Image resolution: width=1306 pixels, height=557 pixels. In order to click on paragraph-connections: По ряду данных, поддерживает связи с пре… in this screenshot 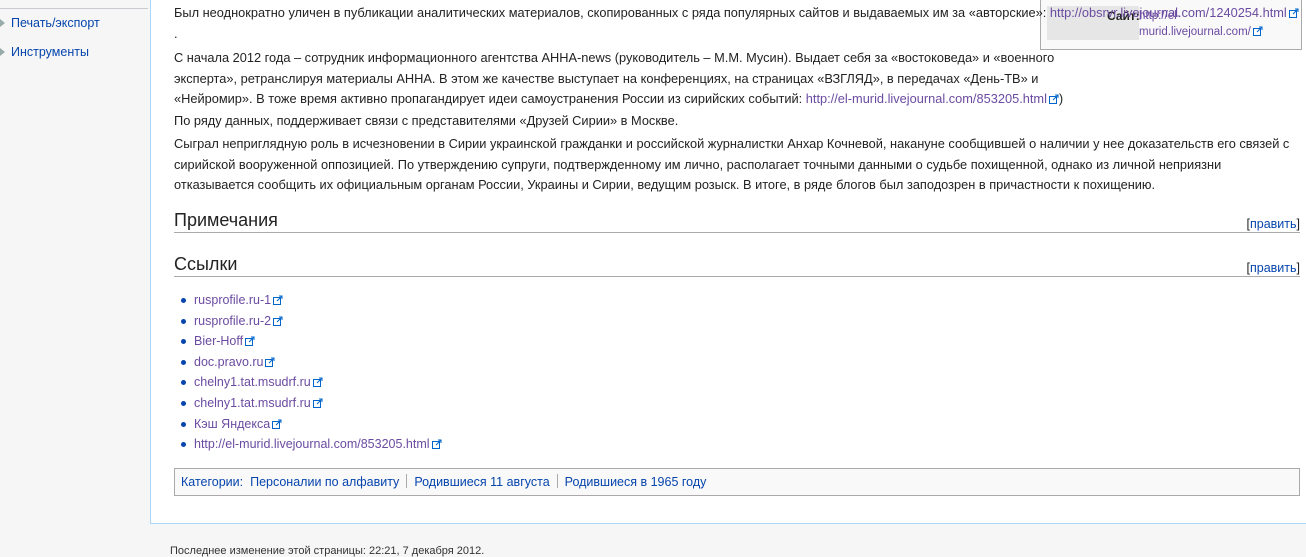, I will do `click(737, 121)`.